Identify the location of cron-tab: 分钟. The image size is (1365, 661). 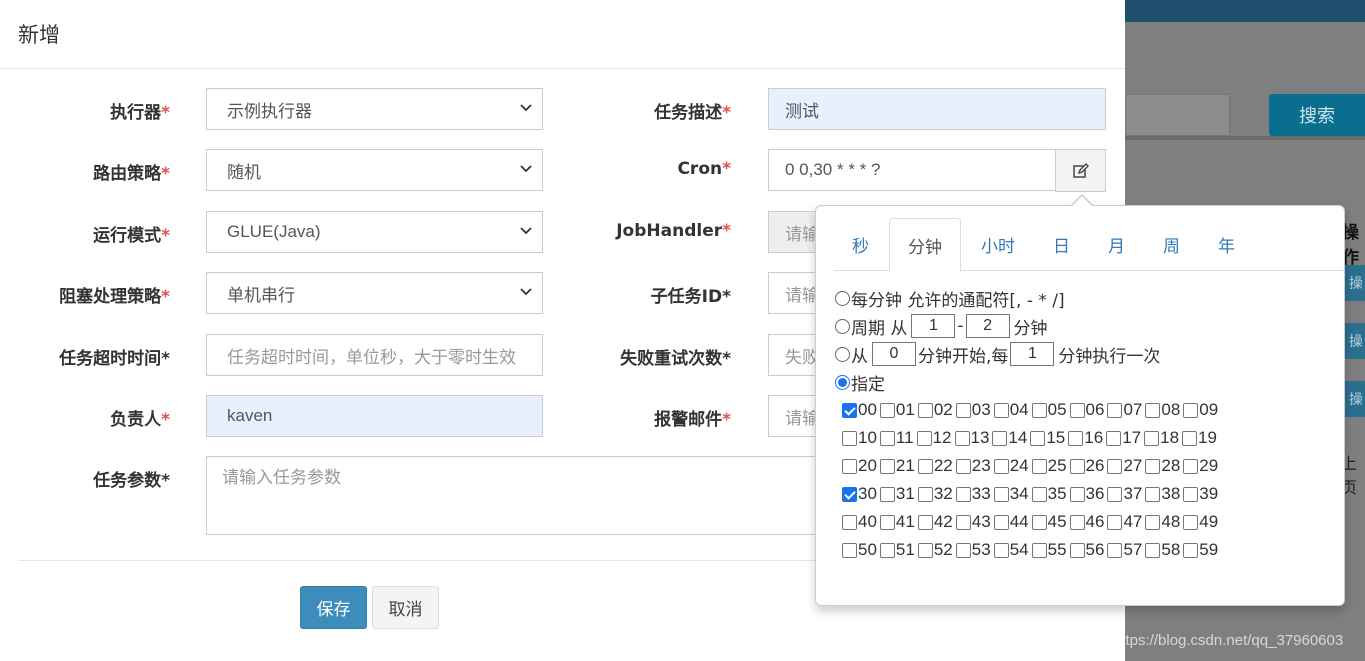
(925, 245).